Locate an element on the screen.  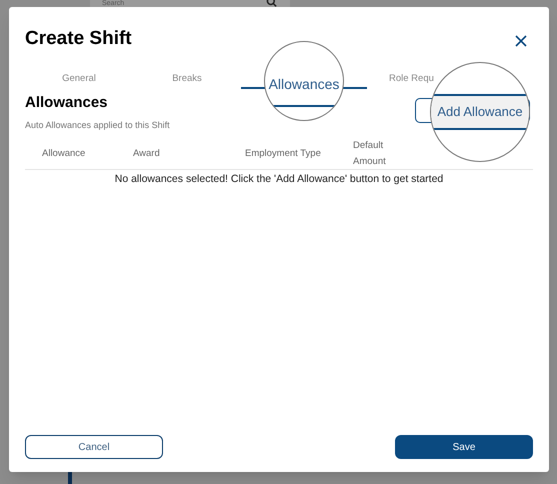
cancel-button: Cancel is located at coordinates (94, 447).